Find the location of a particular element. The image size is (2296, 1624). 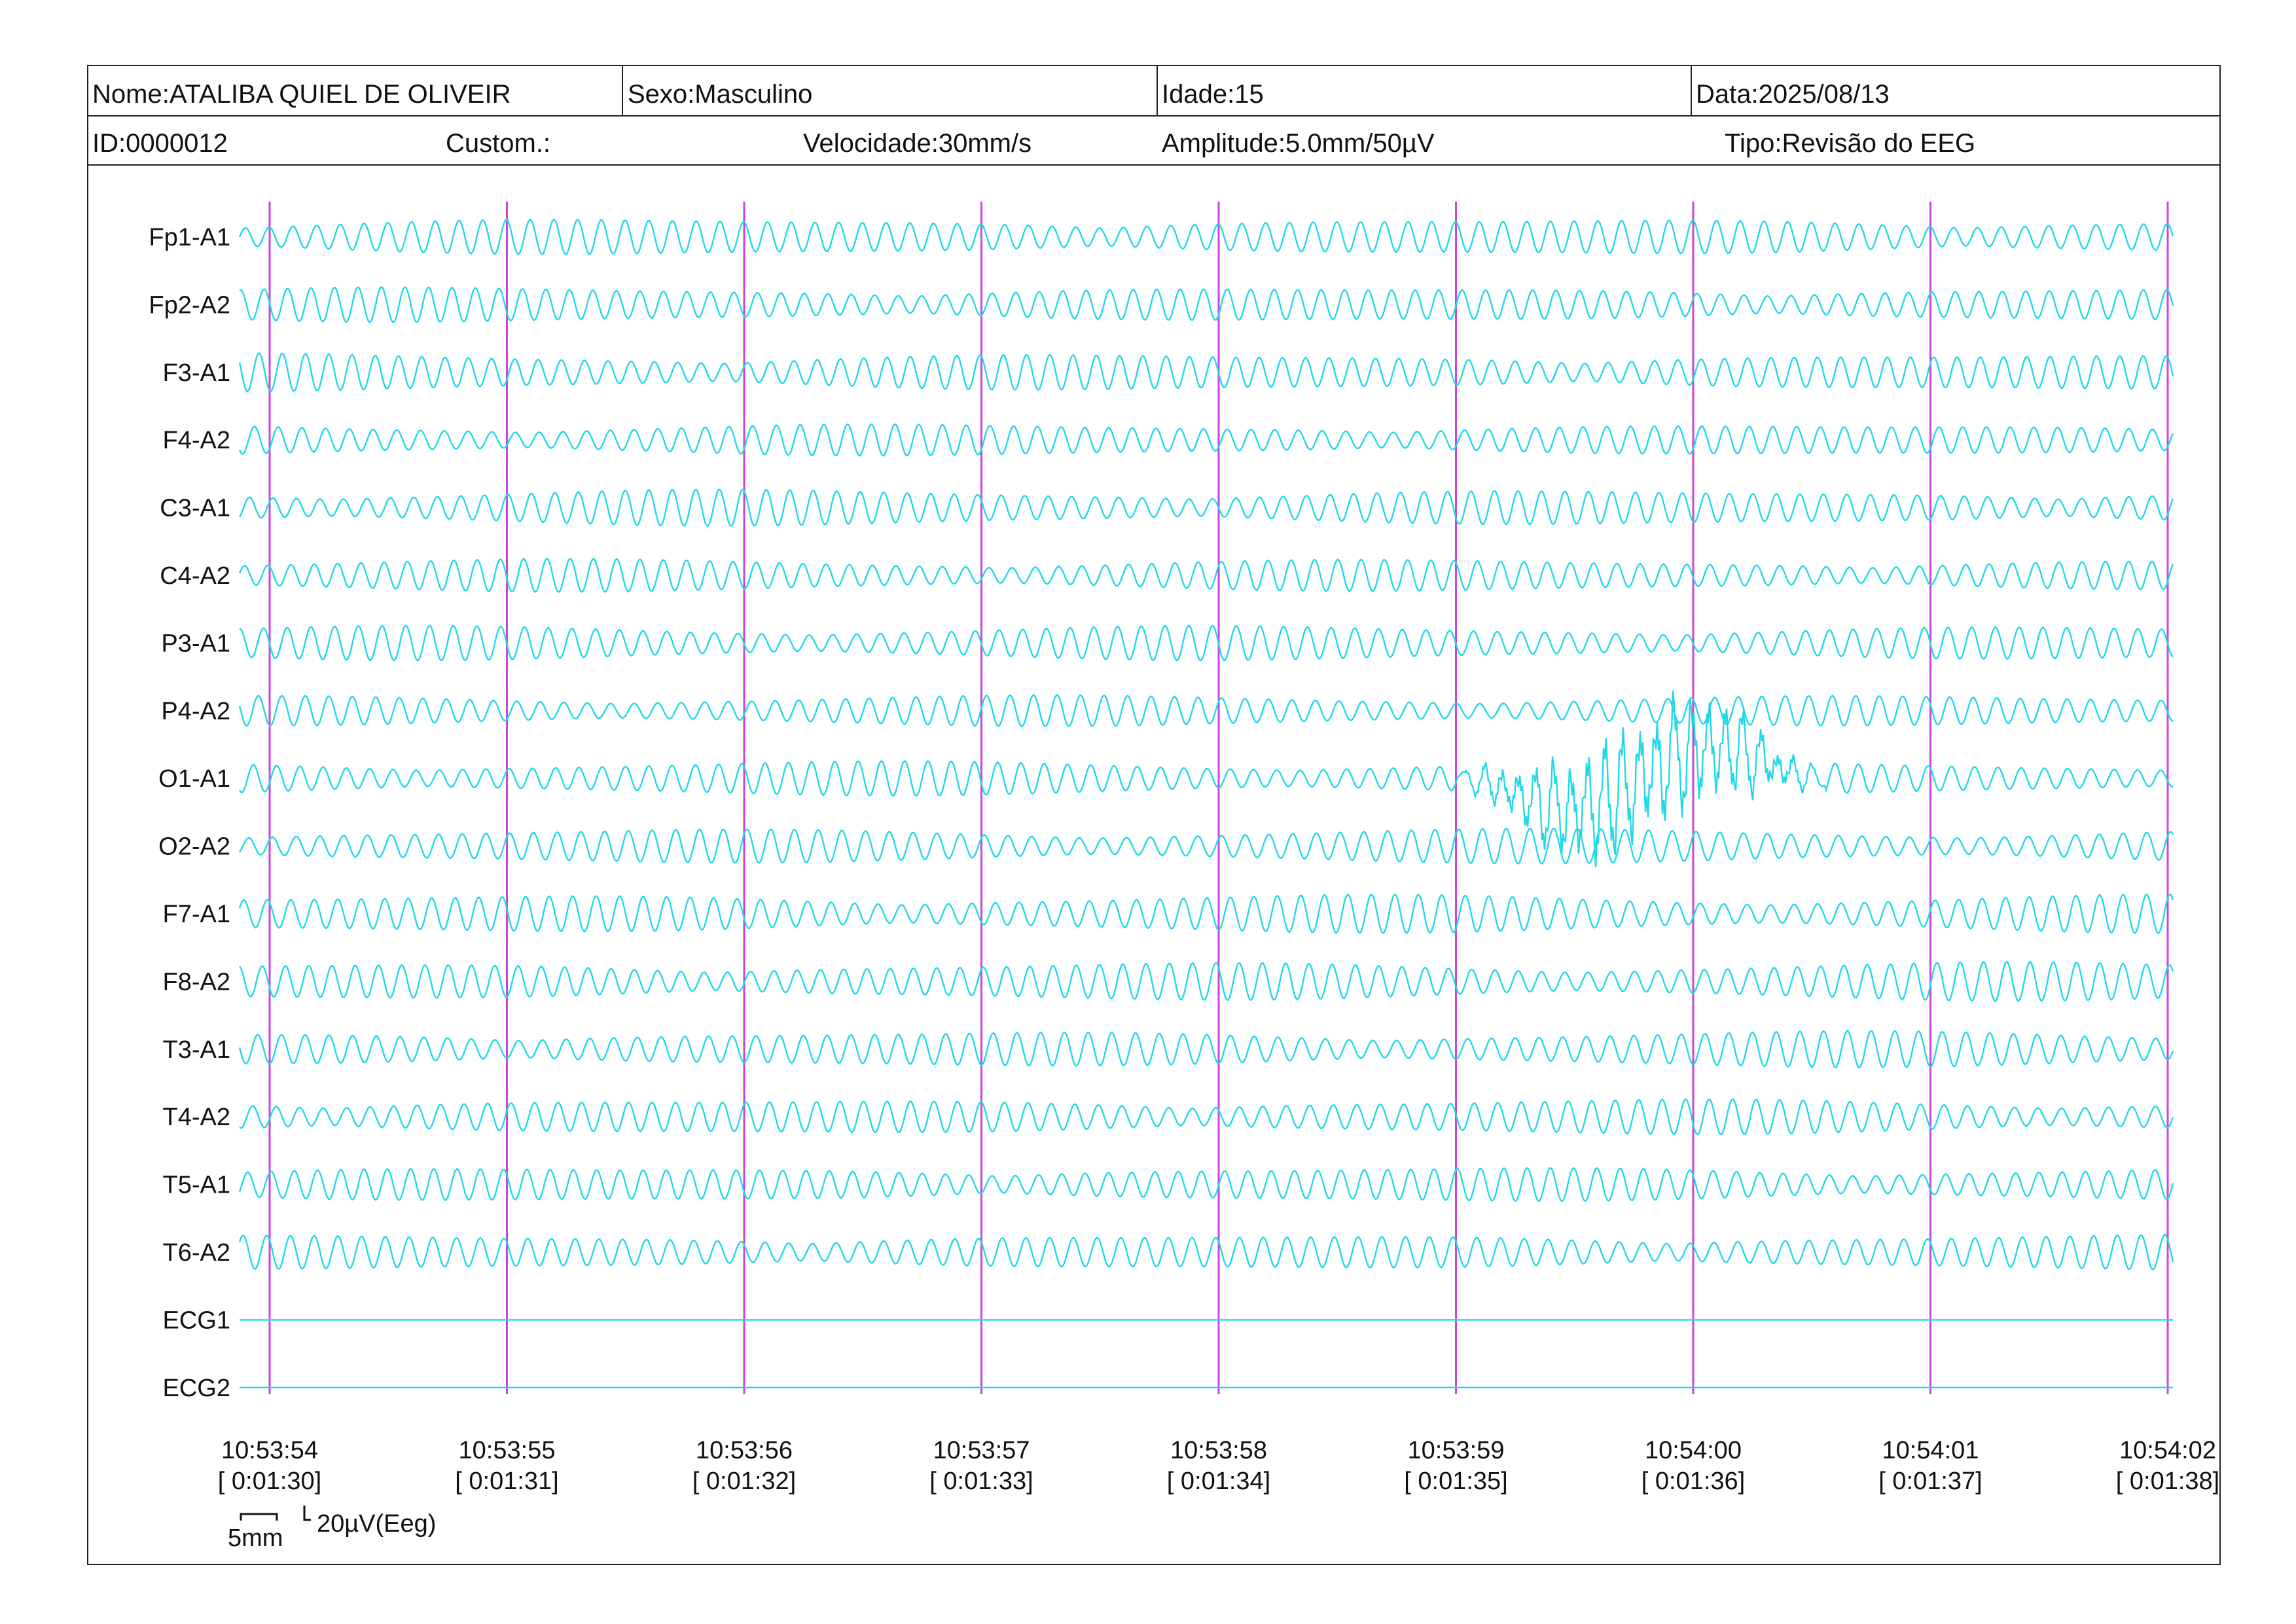

time-tick-clock: 10:53:59 is located at coordinates (1456, 1450).